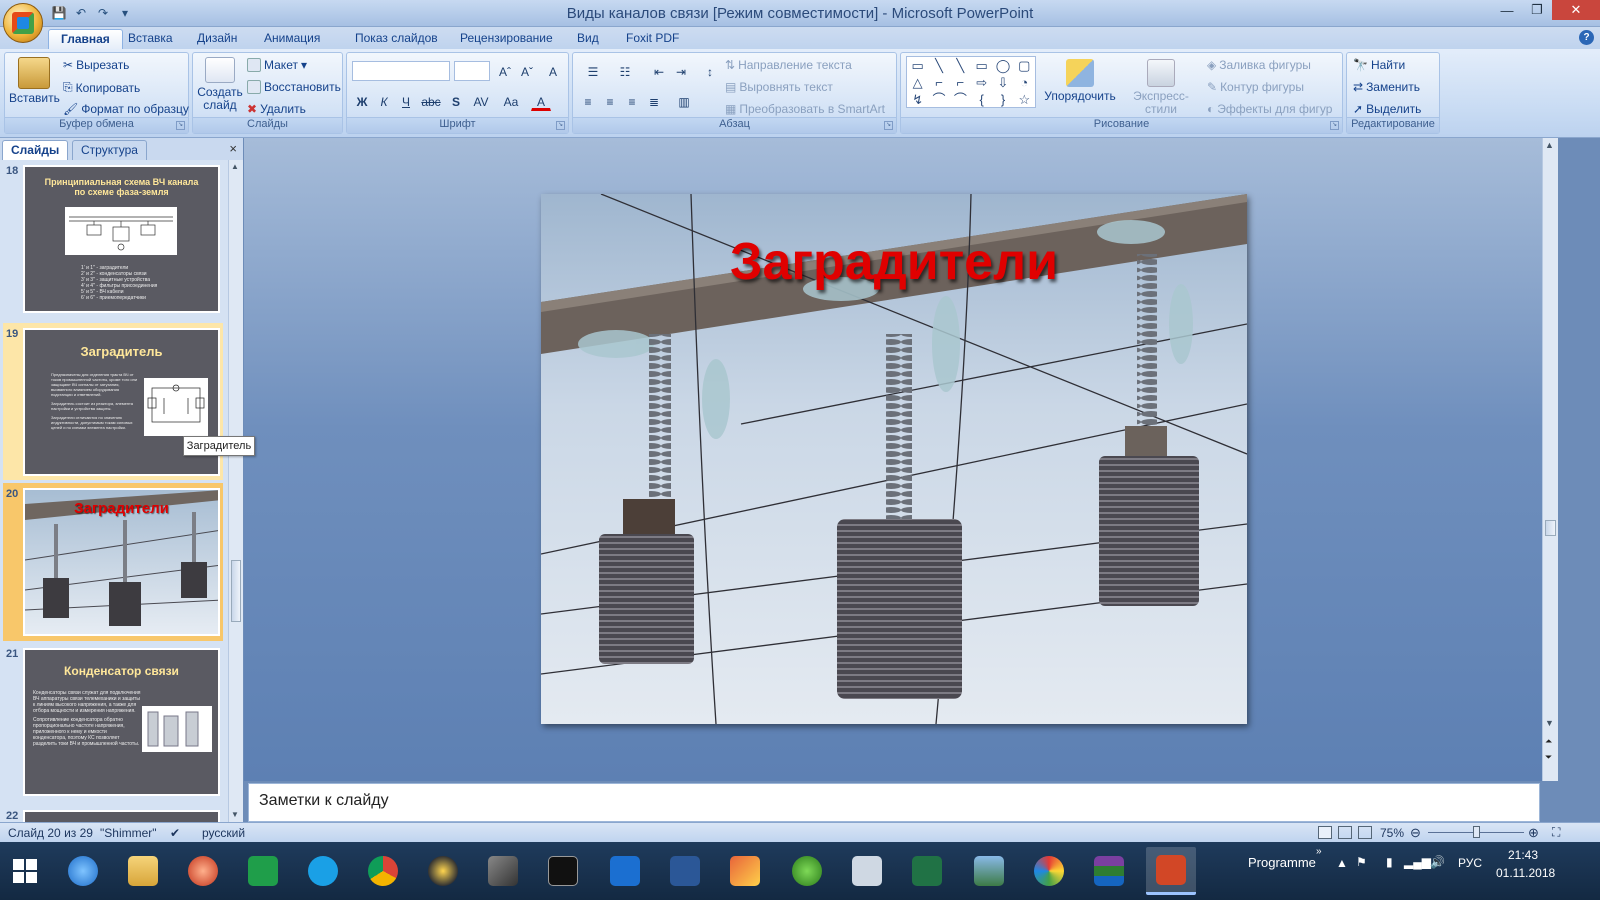 This screenshot has height=900, width=1600. Describe the element at coordinates (1415, 833) in the screenshot. I see `zoom-out-icon: ⊖` at that location.